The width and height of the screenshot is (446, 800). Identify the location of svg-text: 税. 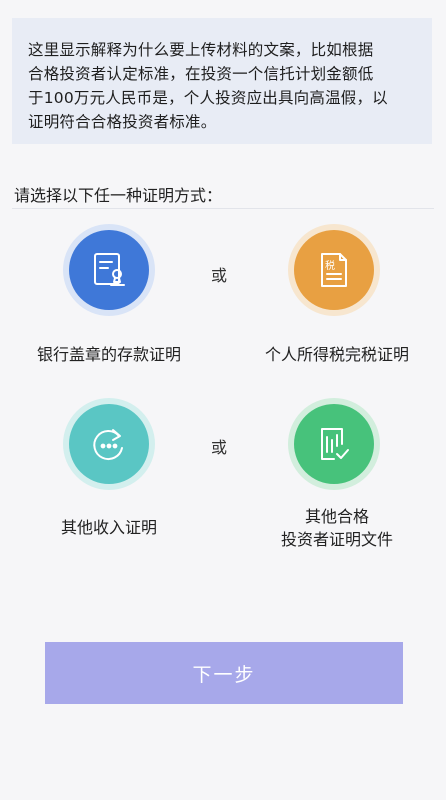
(330, 265).